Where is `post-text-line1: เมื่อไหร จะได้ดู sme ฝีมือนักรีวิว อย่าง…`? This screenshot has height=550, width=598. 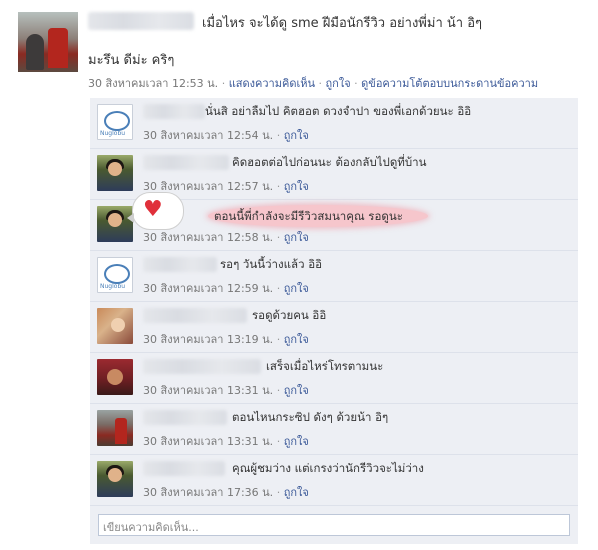 post-text-line1: เมื่อไหร จะได้ดู sme ฝีมือนักรีวิว อย่าง… is located at coordinates (342, 23).